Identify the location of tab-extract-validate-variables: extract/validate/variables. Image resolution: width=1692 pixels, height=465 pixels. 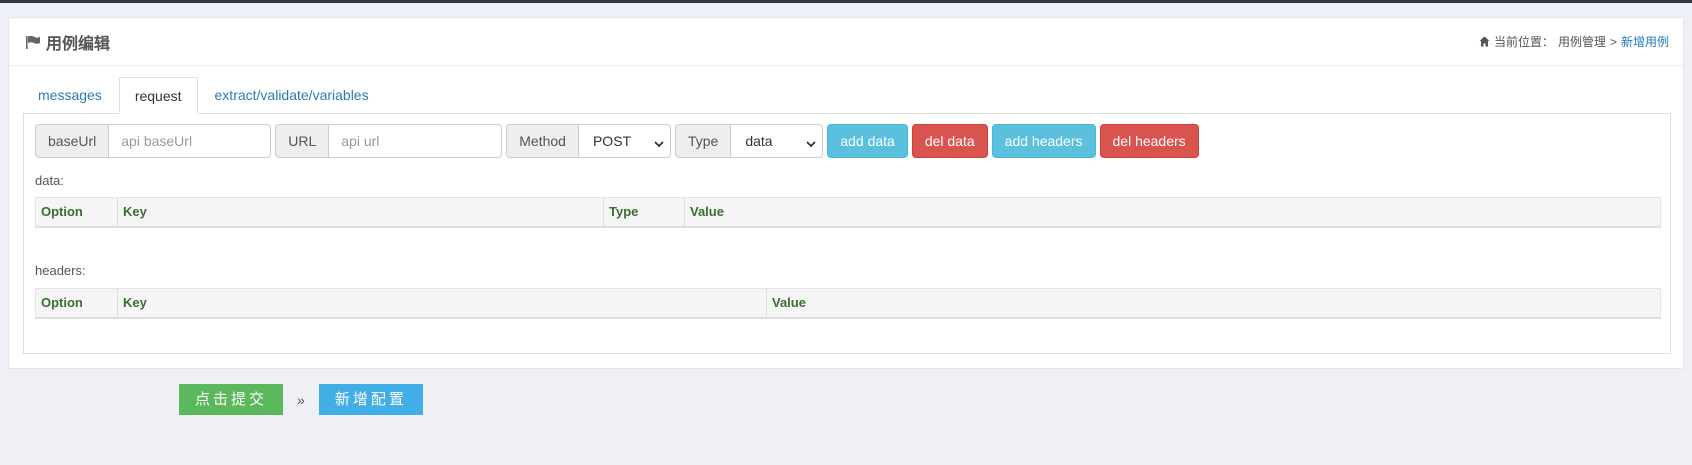
(292, 95).